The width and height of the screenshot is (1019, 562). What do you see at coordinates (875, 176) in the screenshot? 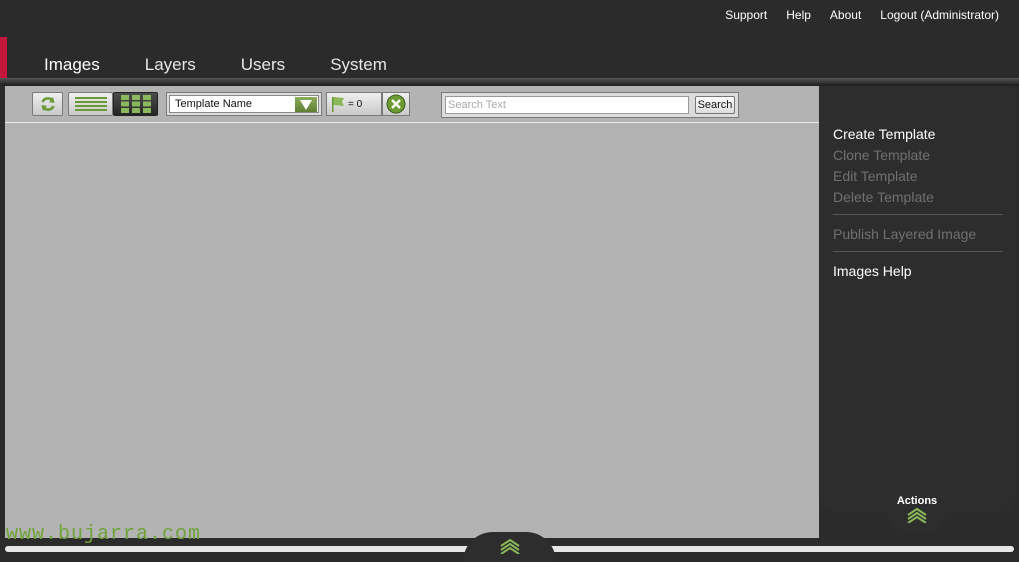
I see `edit-template-action: Edit Template` at bounding box center [875, 176].